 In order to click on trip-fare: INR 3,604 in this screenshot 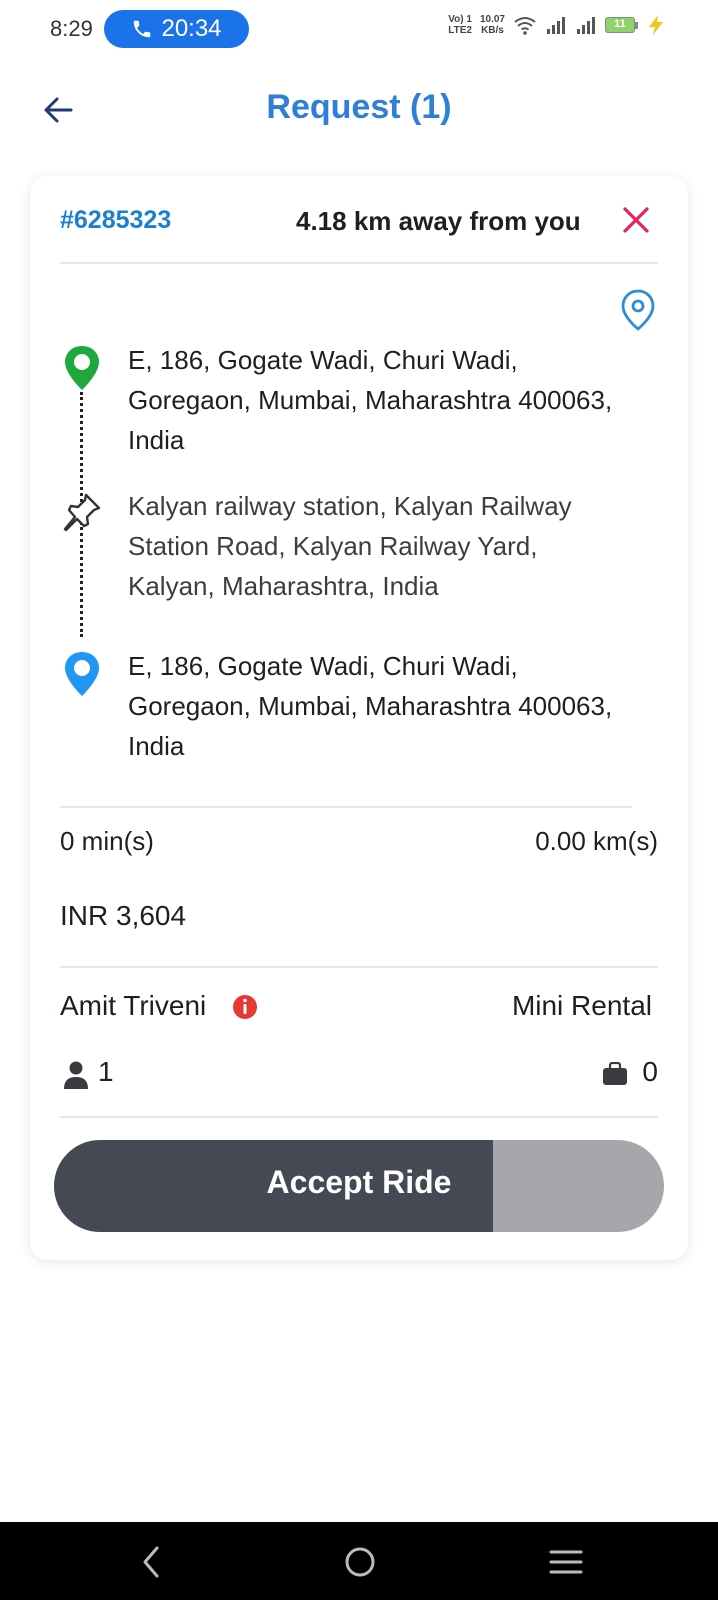, I will do `click(123, 915)`.